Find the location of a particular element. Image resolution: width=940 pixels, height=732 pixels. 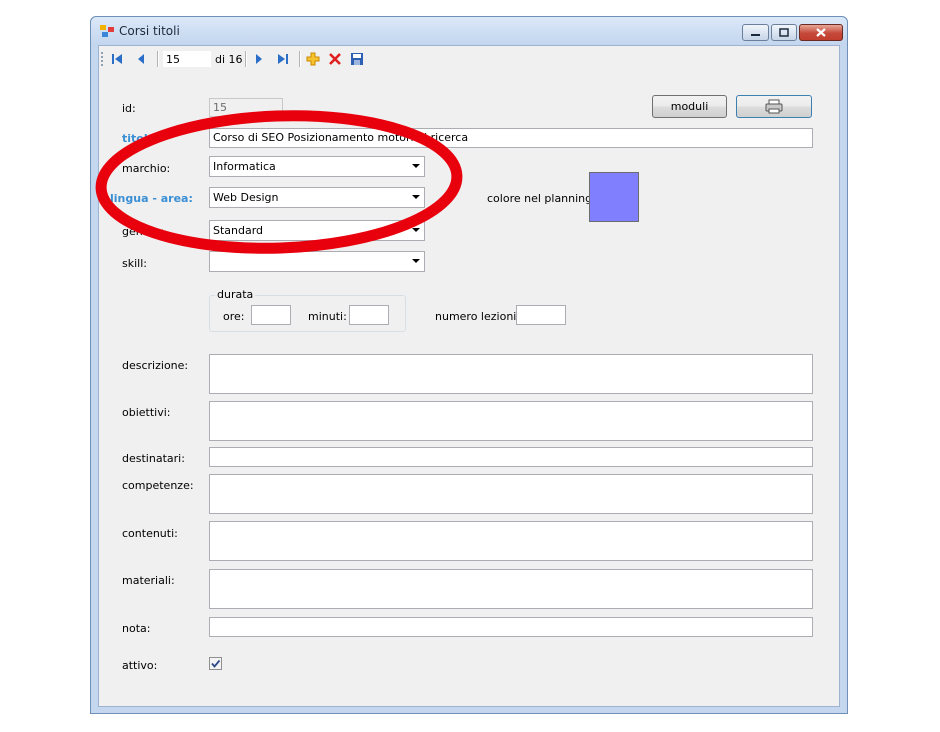

add-new-button is located at coordinates (313, 59).